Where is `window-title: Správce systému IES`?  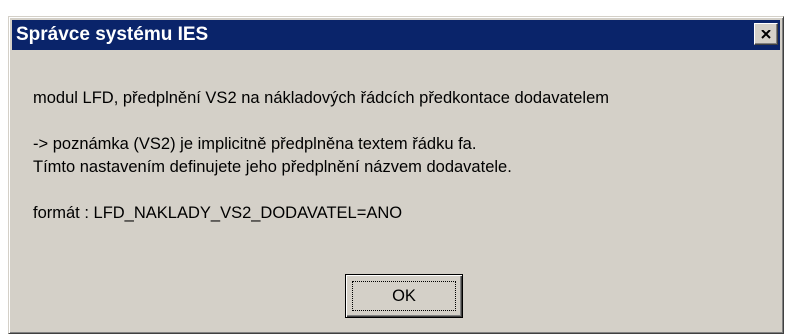
window-title: Správce systému IES is located at coordinates (112, 34).